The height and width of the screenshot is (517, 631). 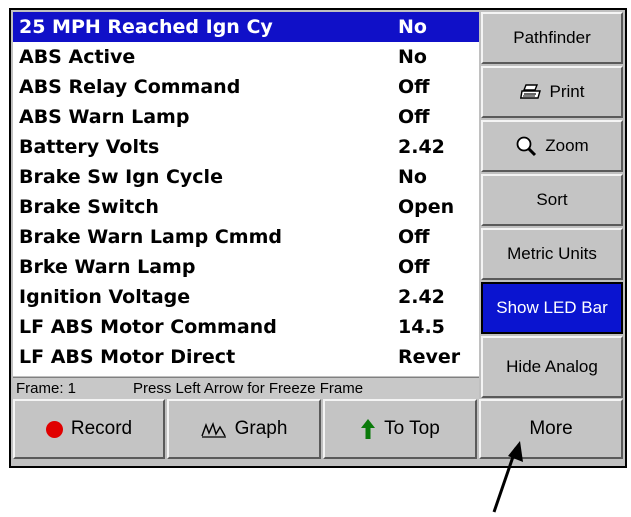 What do you see at coordinates (150, 237) in the screenshot?
I see `parameter-name: Brake Warn Lamp Cmmd` at bounding box center [150, 237].